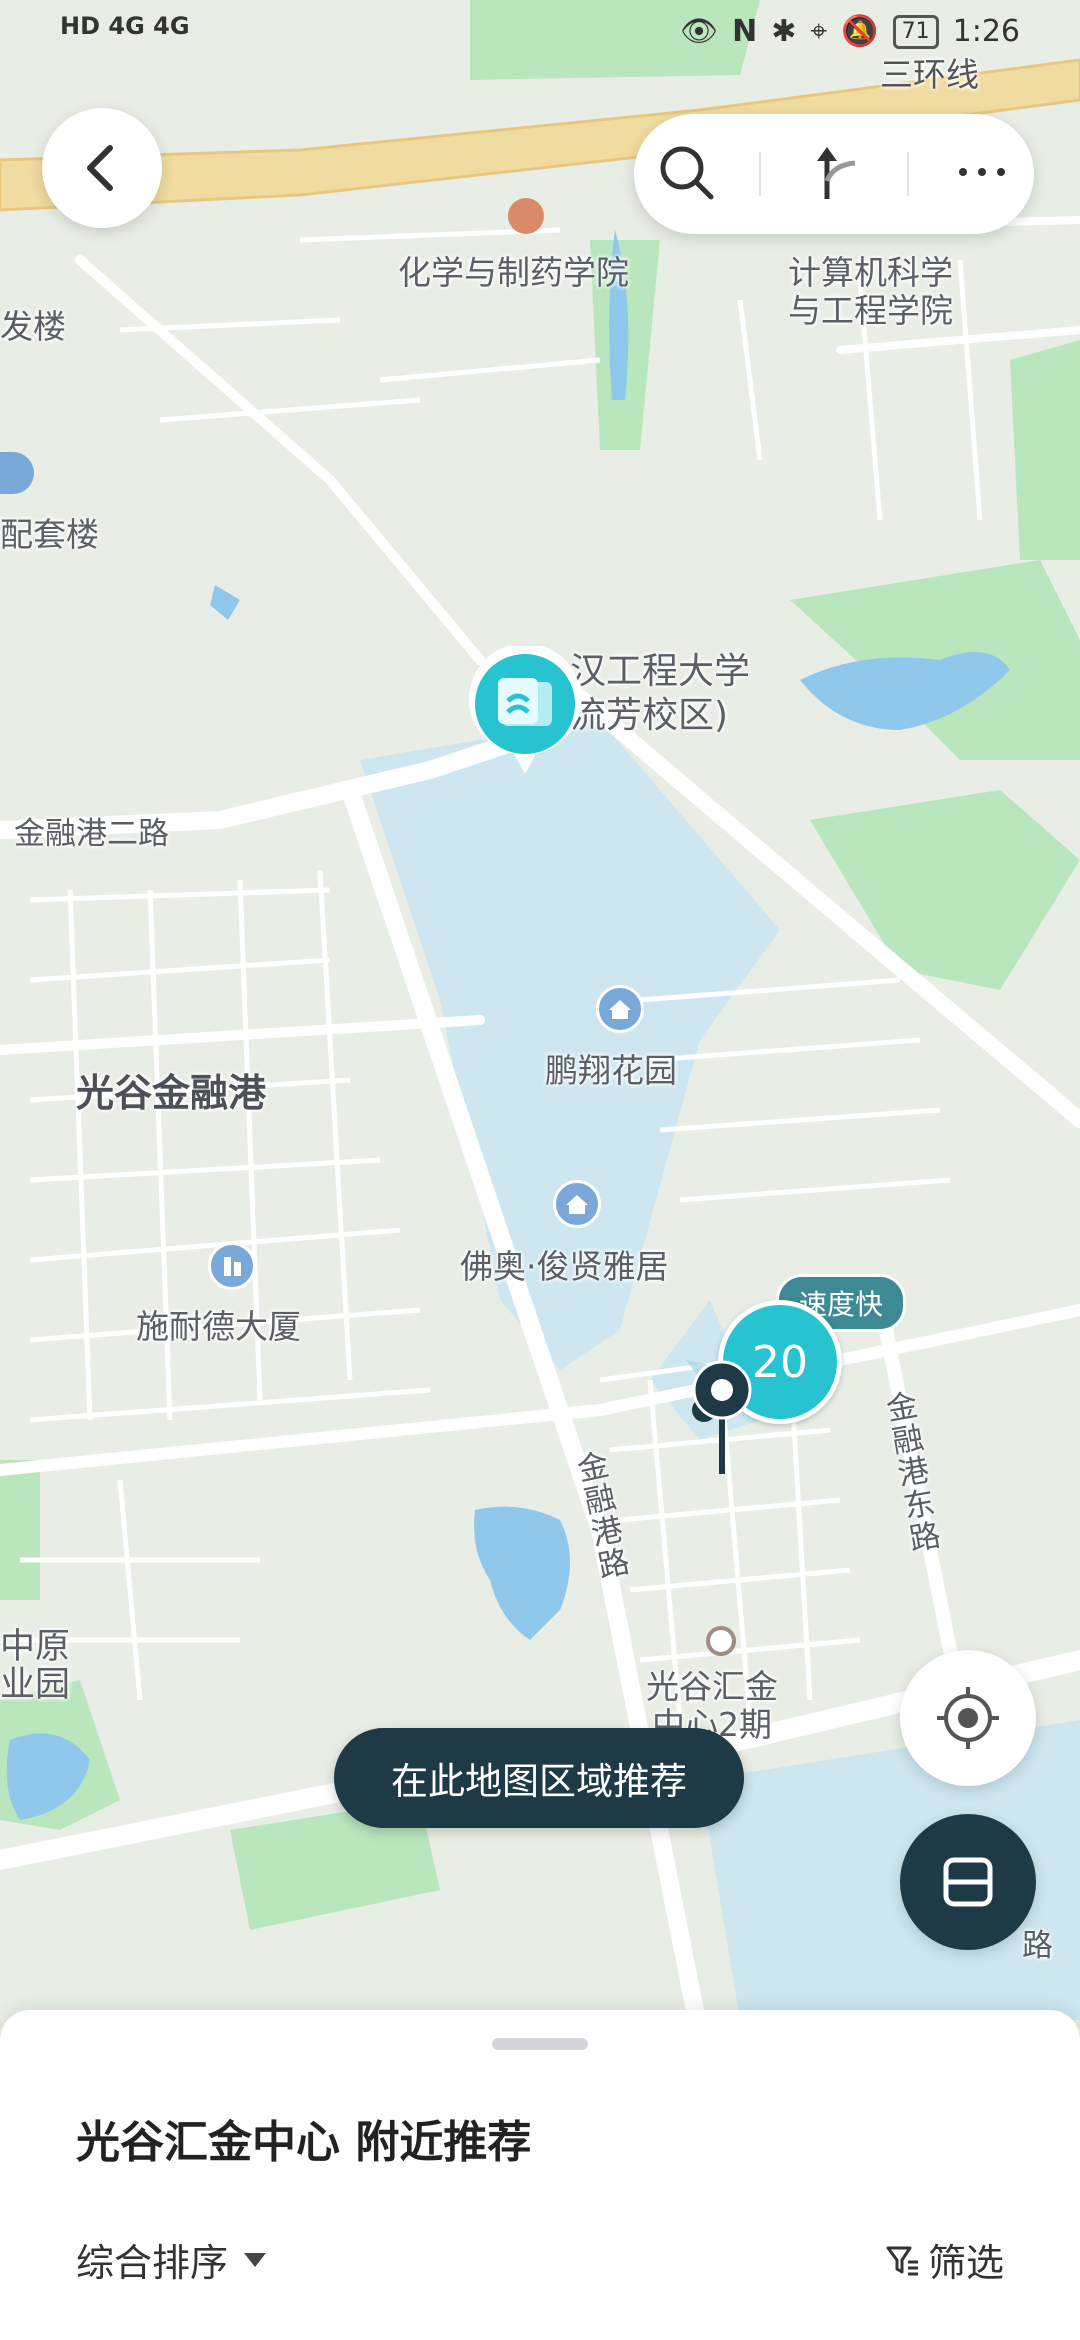 The width and height of the screenshot is (1080, 2340). What do you see at coordinates (526, 216) in the screenshot?
I see `school-poi-icon` at bounding box center [526, 216].